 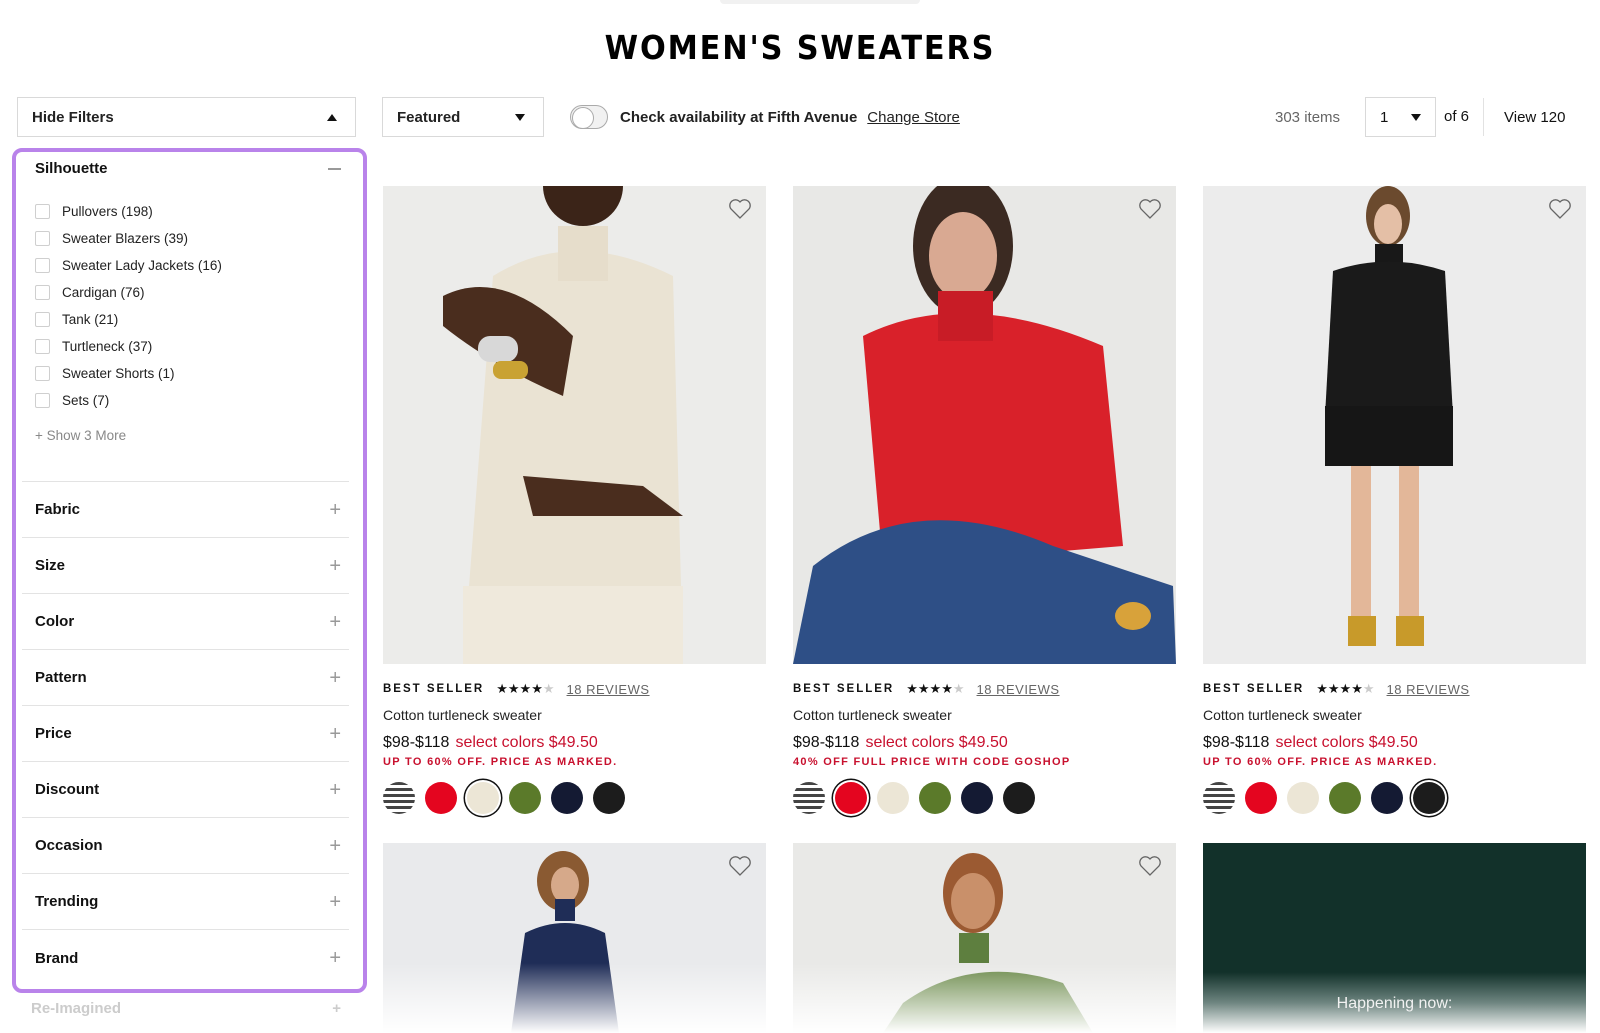 I want to click on fade-overlay, so click(x=984, y=998).